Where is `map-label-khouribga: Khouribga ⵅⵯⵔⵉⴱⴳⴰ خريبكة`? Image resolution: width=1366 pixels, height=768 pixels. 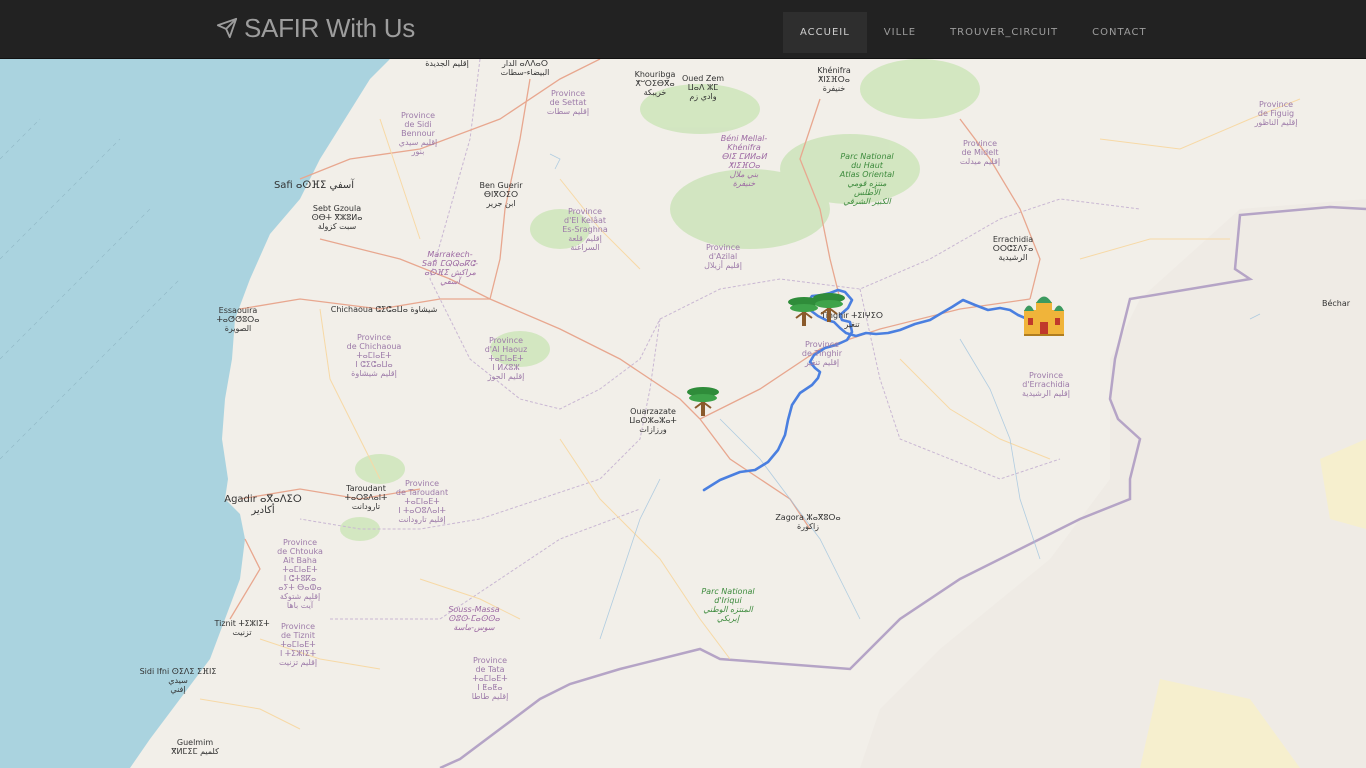 map-label-khouribga: Khouribga ⵅⵯⵔⵉⴱⴳⴰ خريبكة is located at coordinates (655, 83).